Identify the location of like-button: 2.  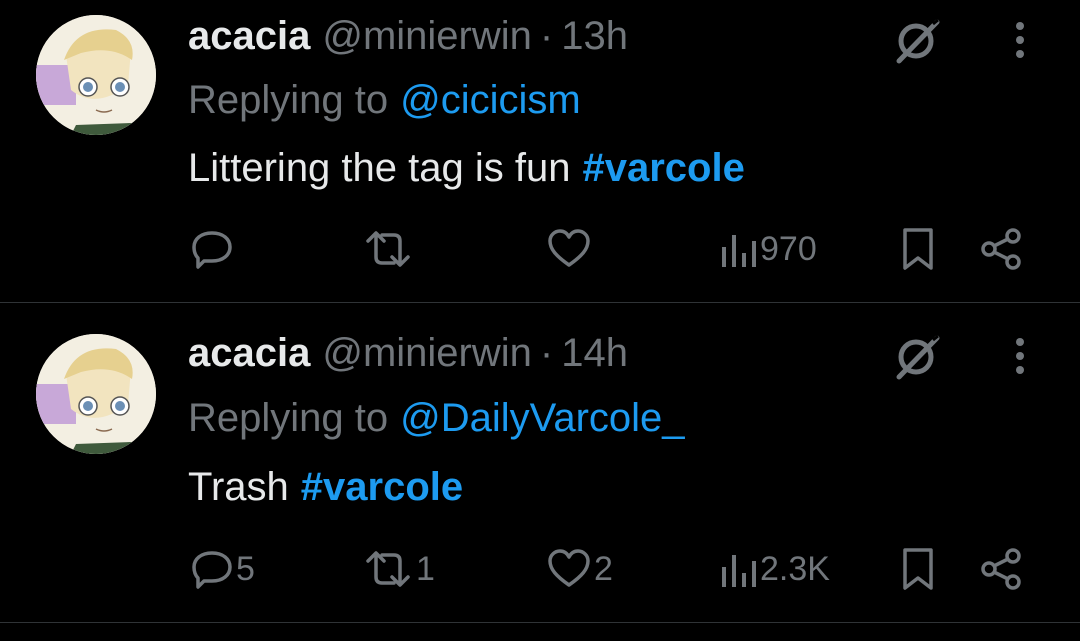
(579, 569).